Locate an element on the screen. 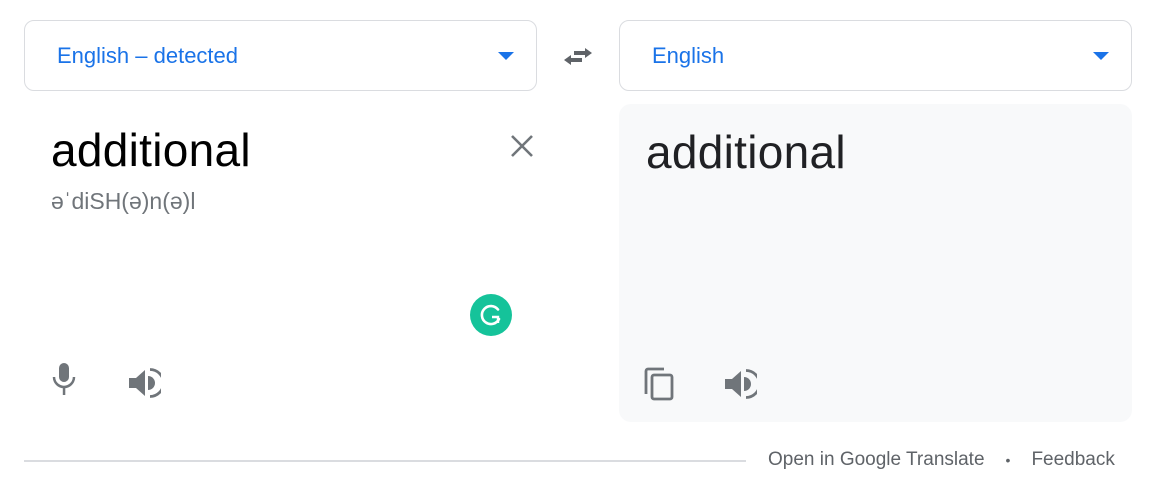  footer-links: Open in Google Translate • Feedback is located at coordinates (941, 460).